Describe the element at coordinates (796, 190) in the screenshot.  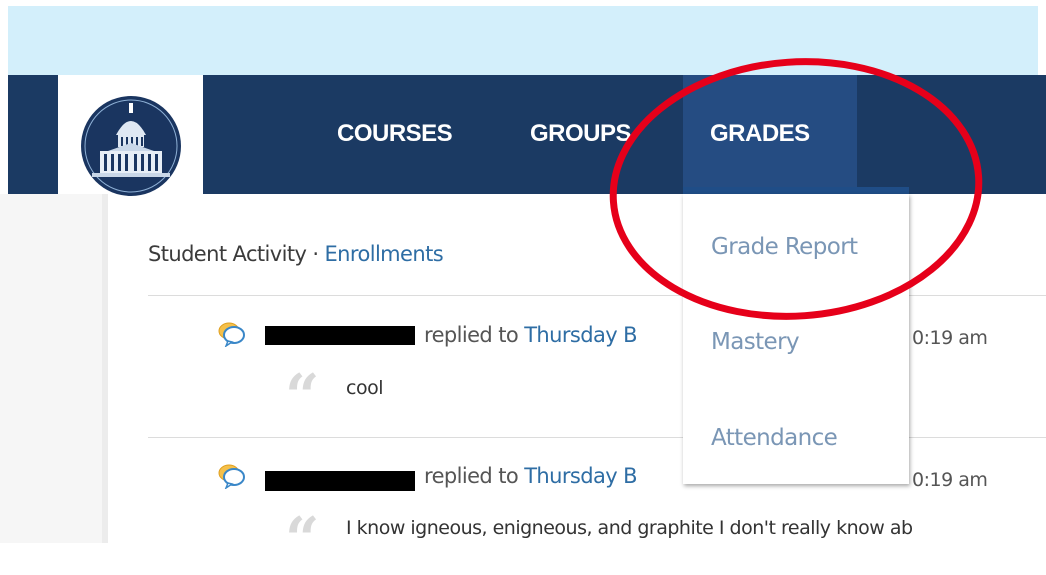
I see `nav-active-underline` at that location.